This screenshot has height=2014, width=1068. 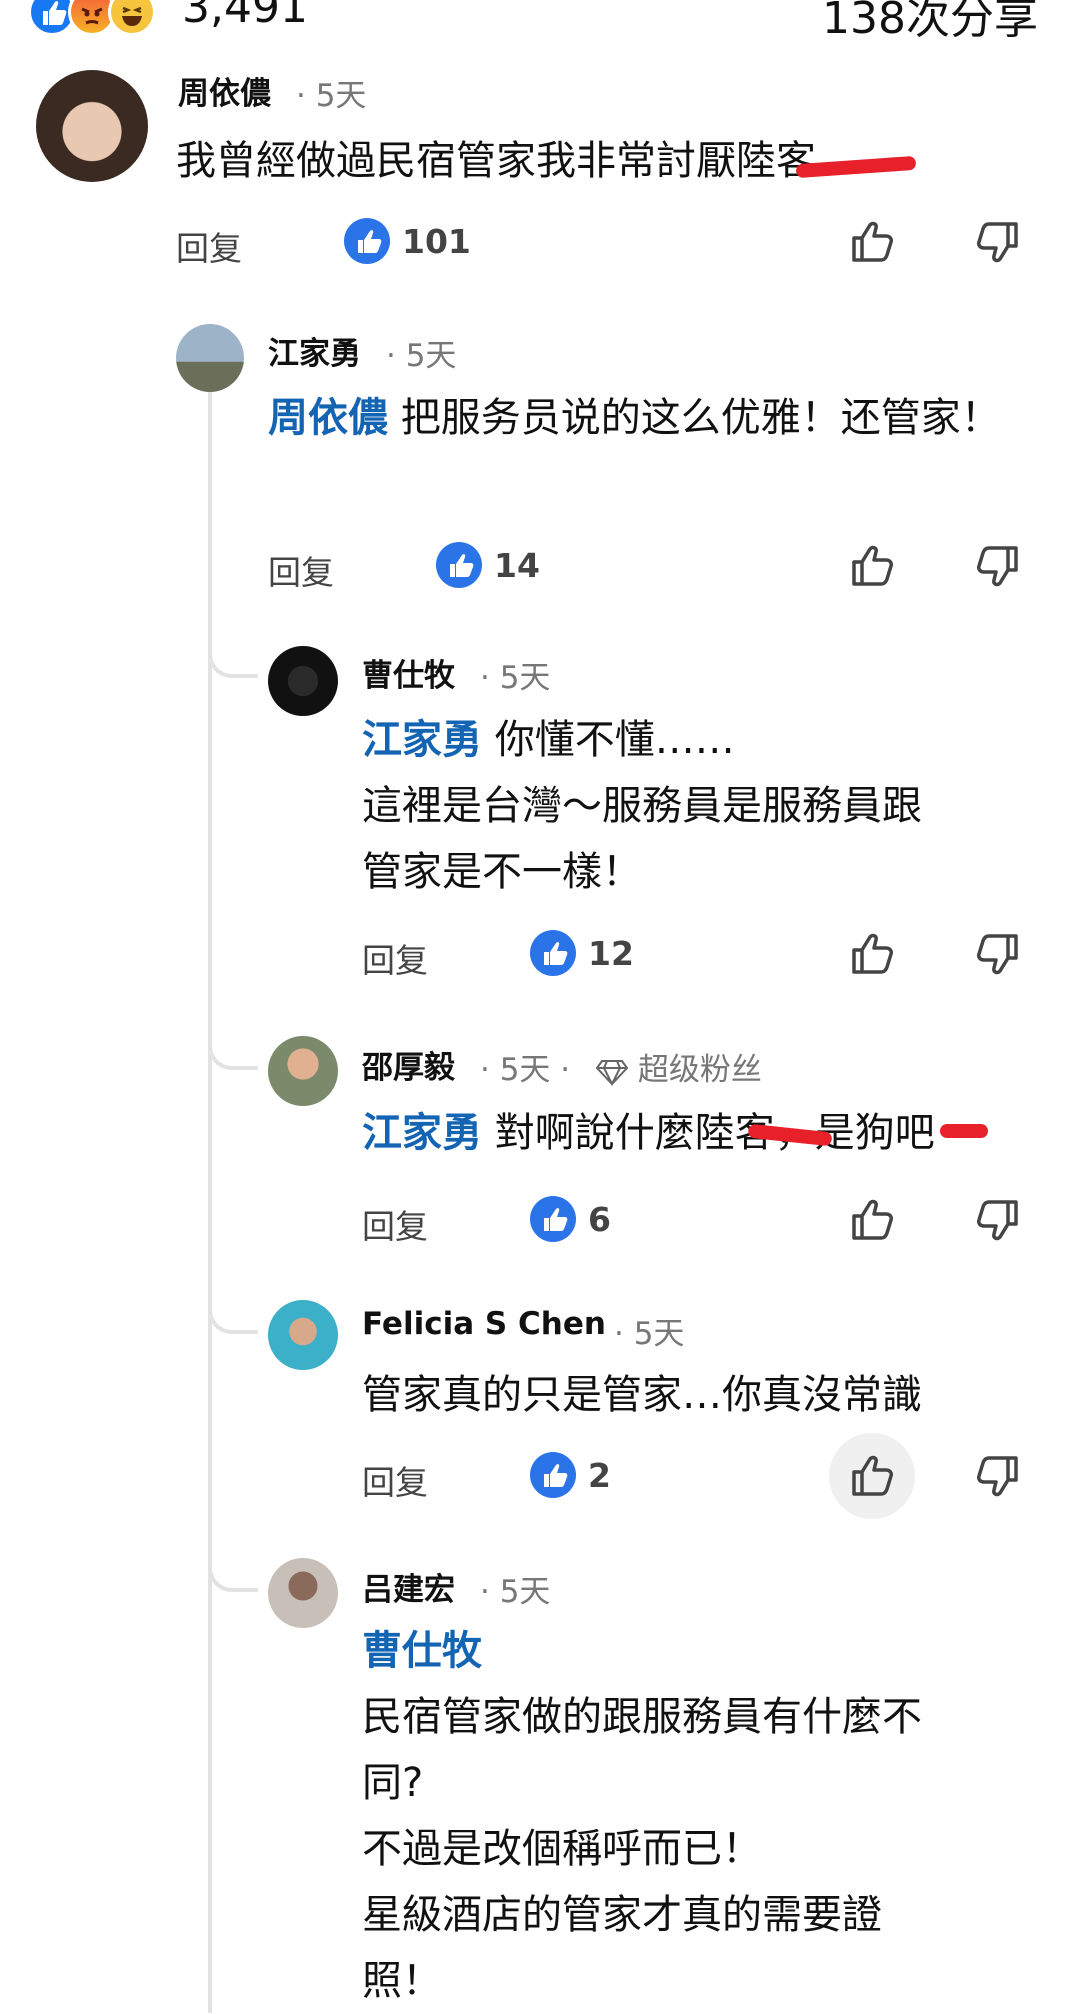 What do you see at coordinates (611, 953) in the screenshot?
I see `like-count: 12` at bounding box center [611, 953].